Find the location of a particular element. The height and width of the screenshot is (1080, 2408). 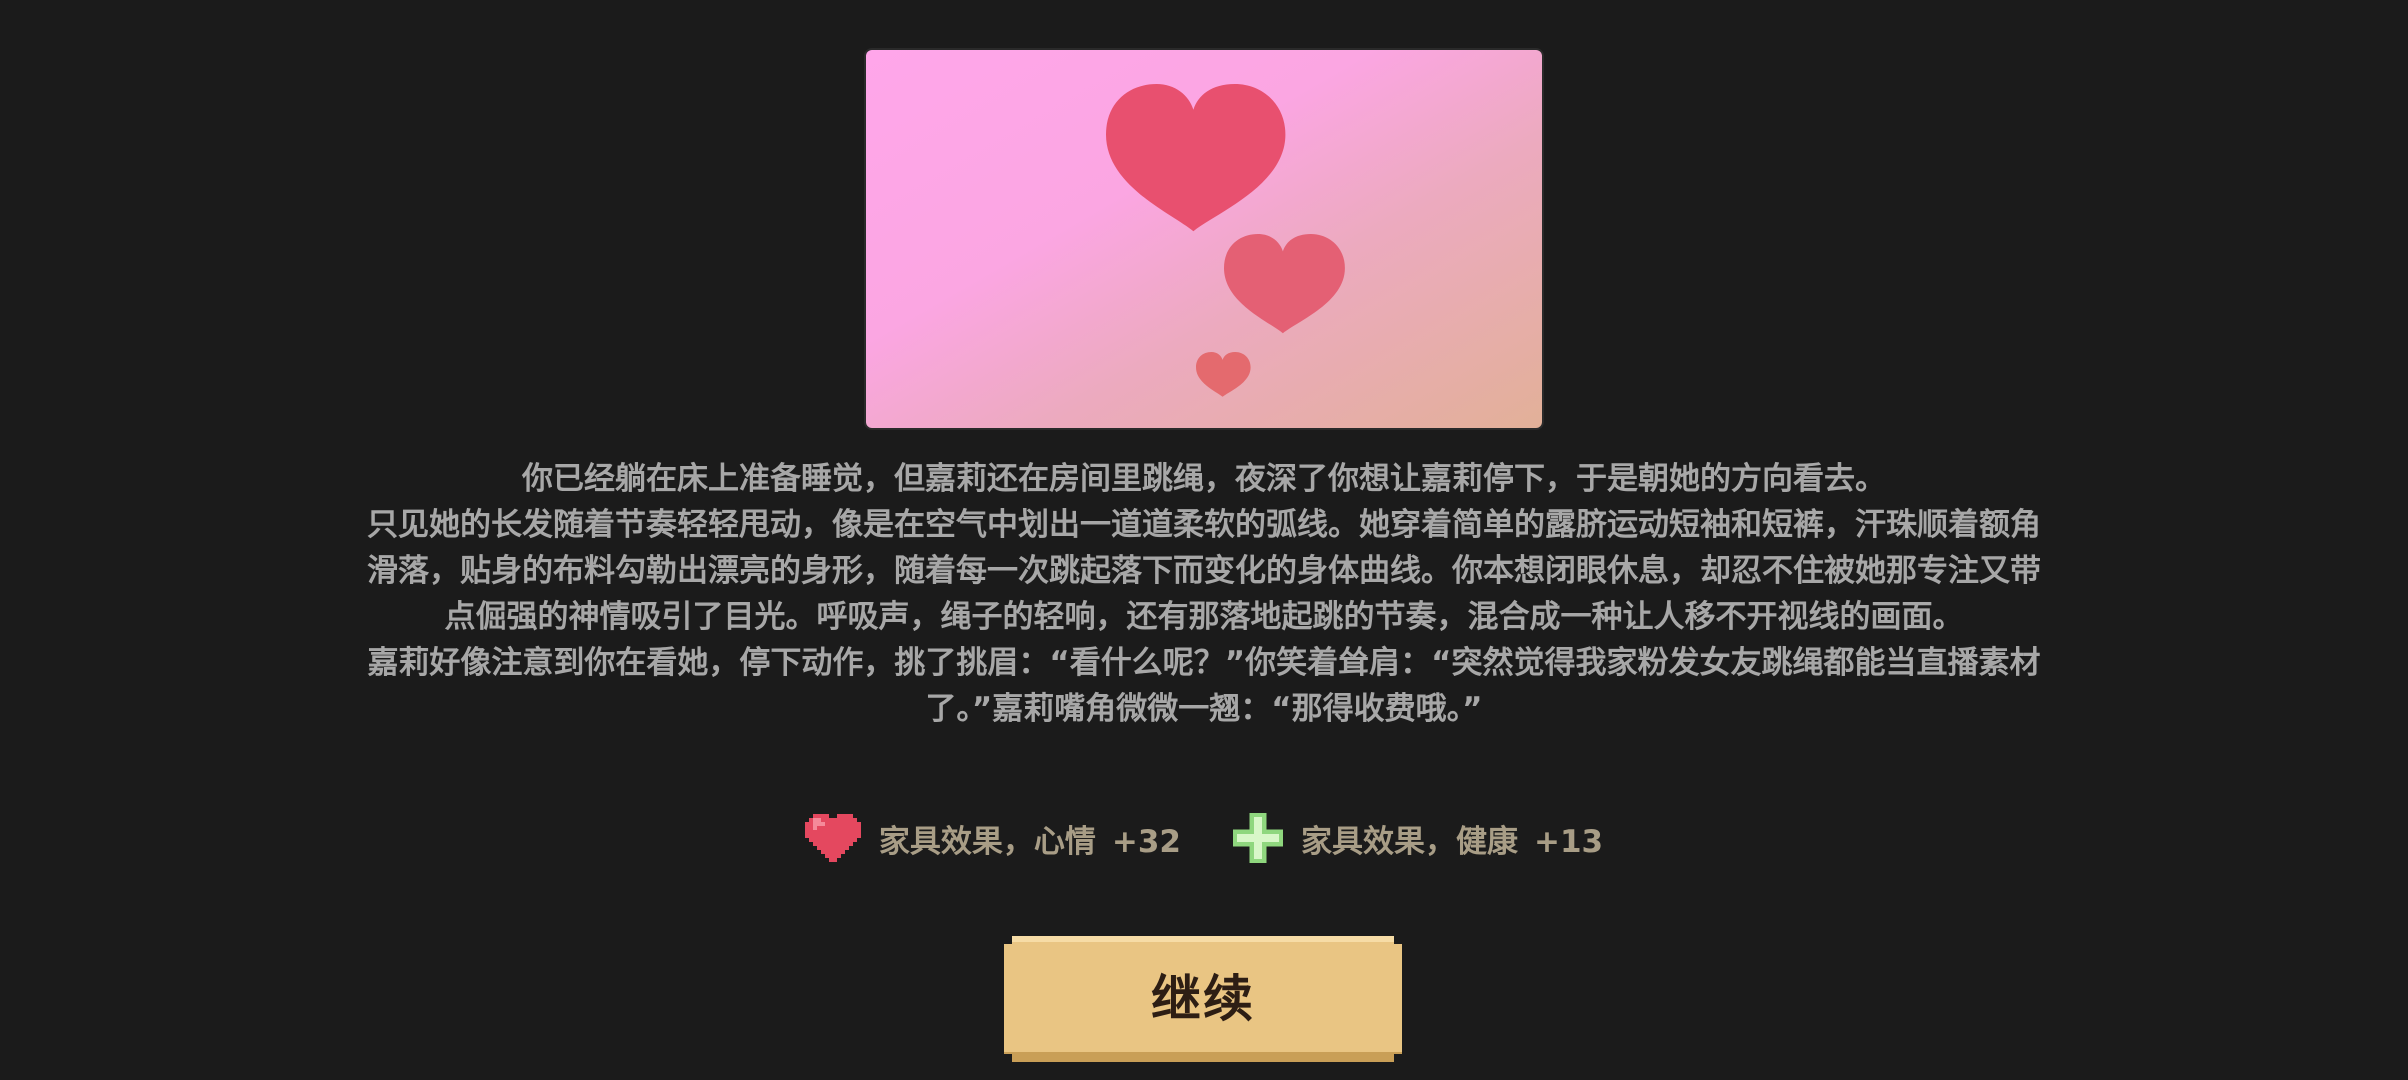

health-effect-value: +13 is located at coordinates (1569, 841).